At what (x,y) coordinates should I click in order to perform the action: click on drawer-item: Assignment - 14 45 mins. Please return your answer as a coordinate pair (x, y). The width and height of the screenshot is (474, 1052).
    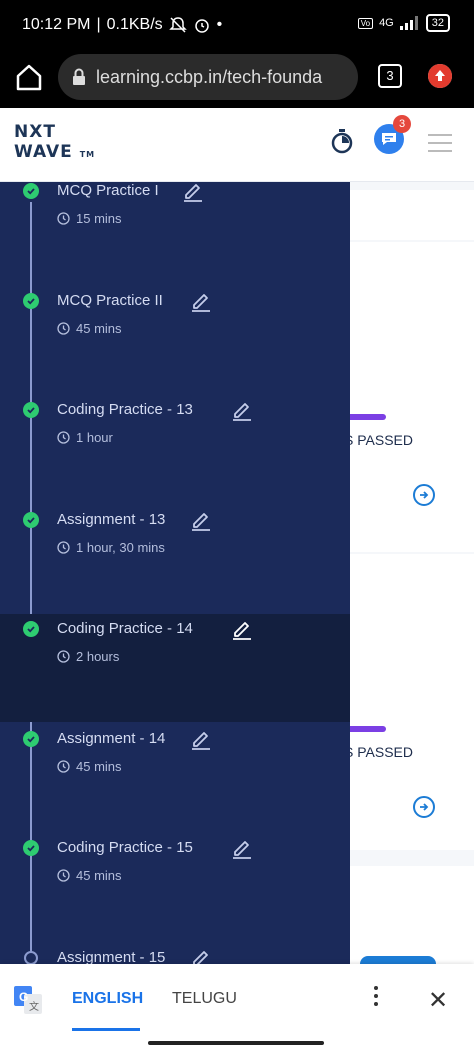
    Looking at the image, I should click on (175, 778).